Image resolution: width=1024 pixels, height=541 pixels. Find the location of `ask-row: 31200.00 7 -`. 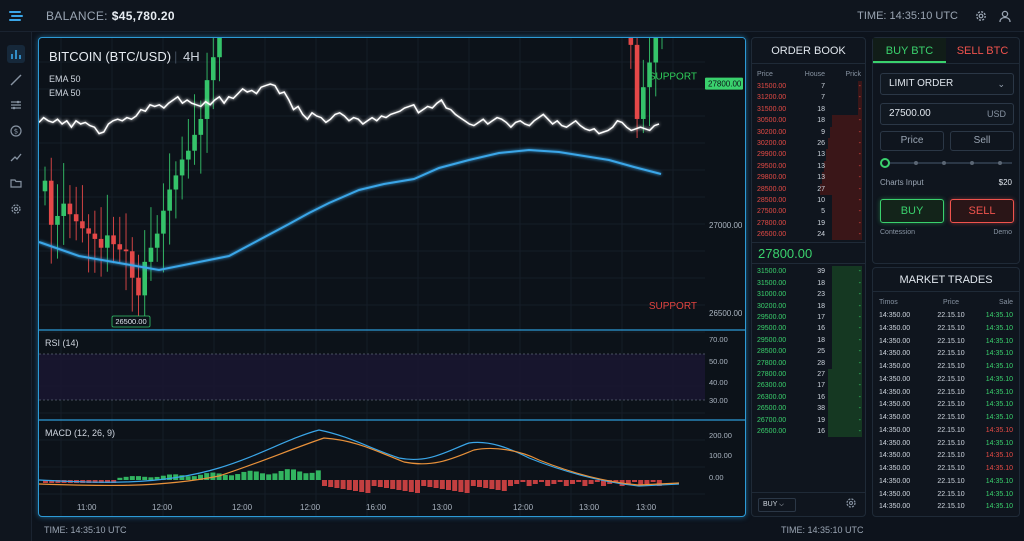

ask-row: 31200.00 7 - is located at coordinates (808, 98).